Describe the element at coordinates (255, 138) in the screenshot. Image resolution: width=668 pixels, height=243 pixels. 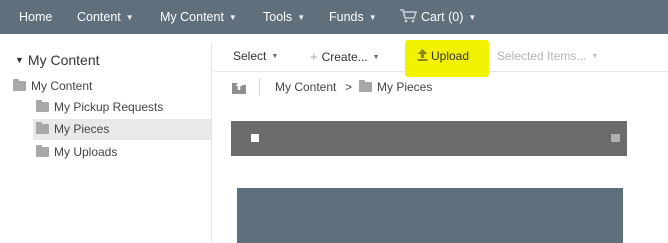
I see `select-all-checkbox` at that location.